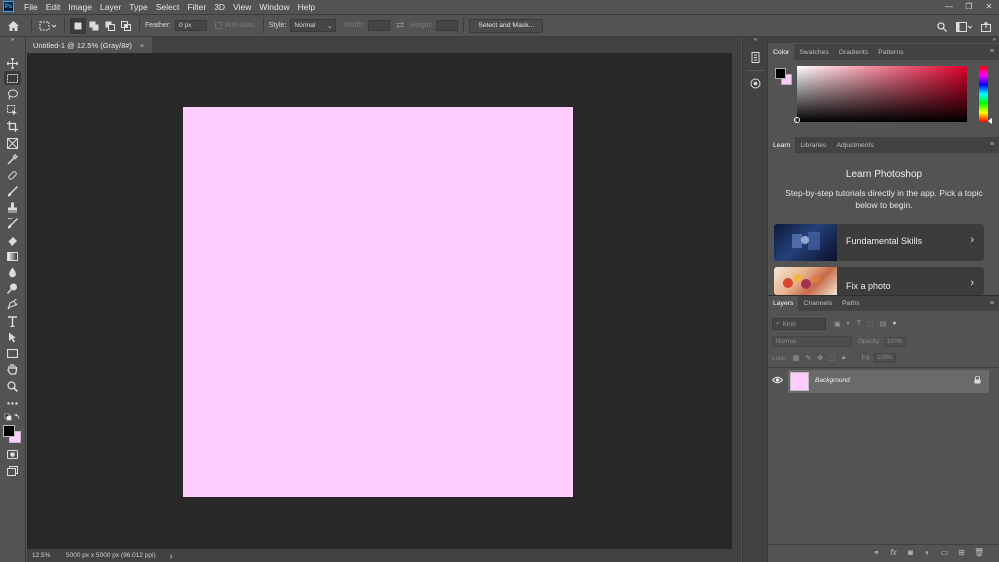 Image resolution: width=999 pixels, height=562 pixels. What do you see at coordinates (80, 7) in the screenshot?
I see `menu-image: Image` at bounding box center [80, 7].